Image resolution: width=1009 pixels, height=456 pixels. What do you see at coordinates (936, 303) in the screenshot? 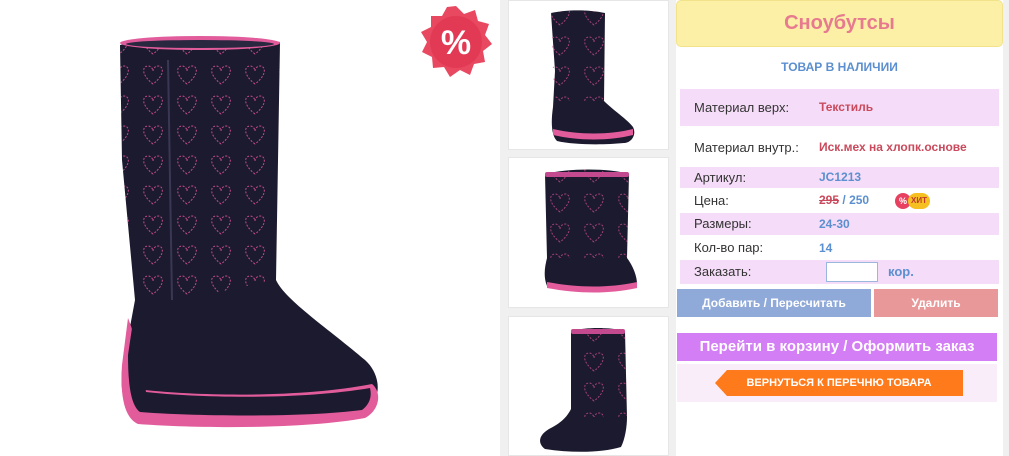
I see `delete-button: Удалить` at bounding box center [936, 303].